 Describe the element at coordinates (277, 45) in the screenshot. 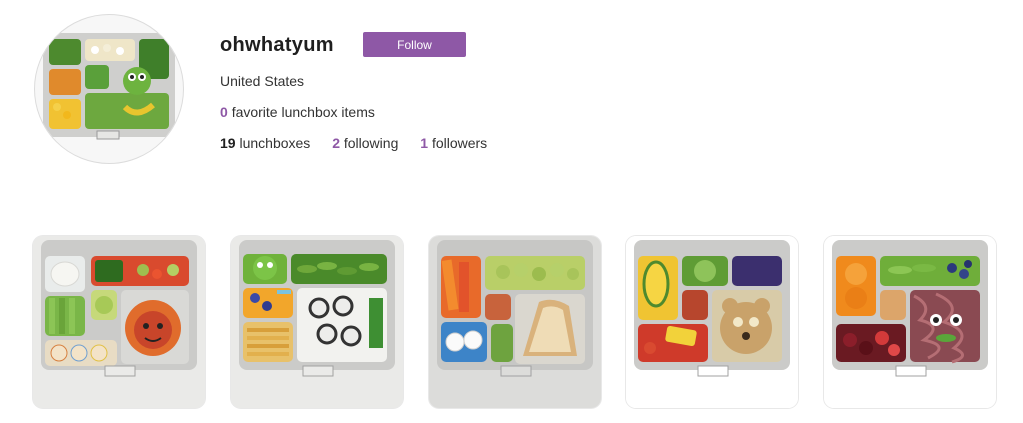

I see `profile-username: ohwhatyum` at that location.